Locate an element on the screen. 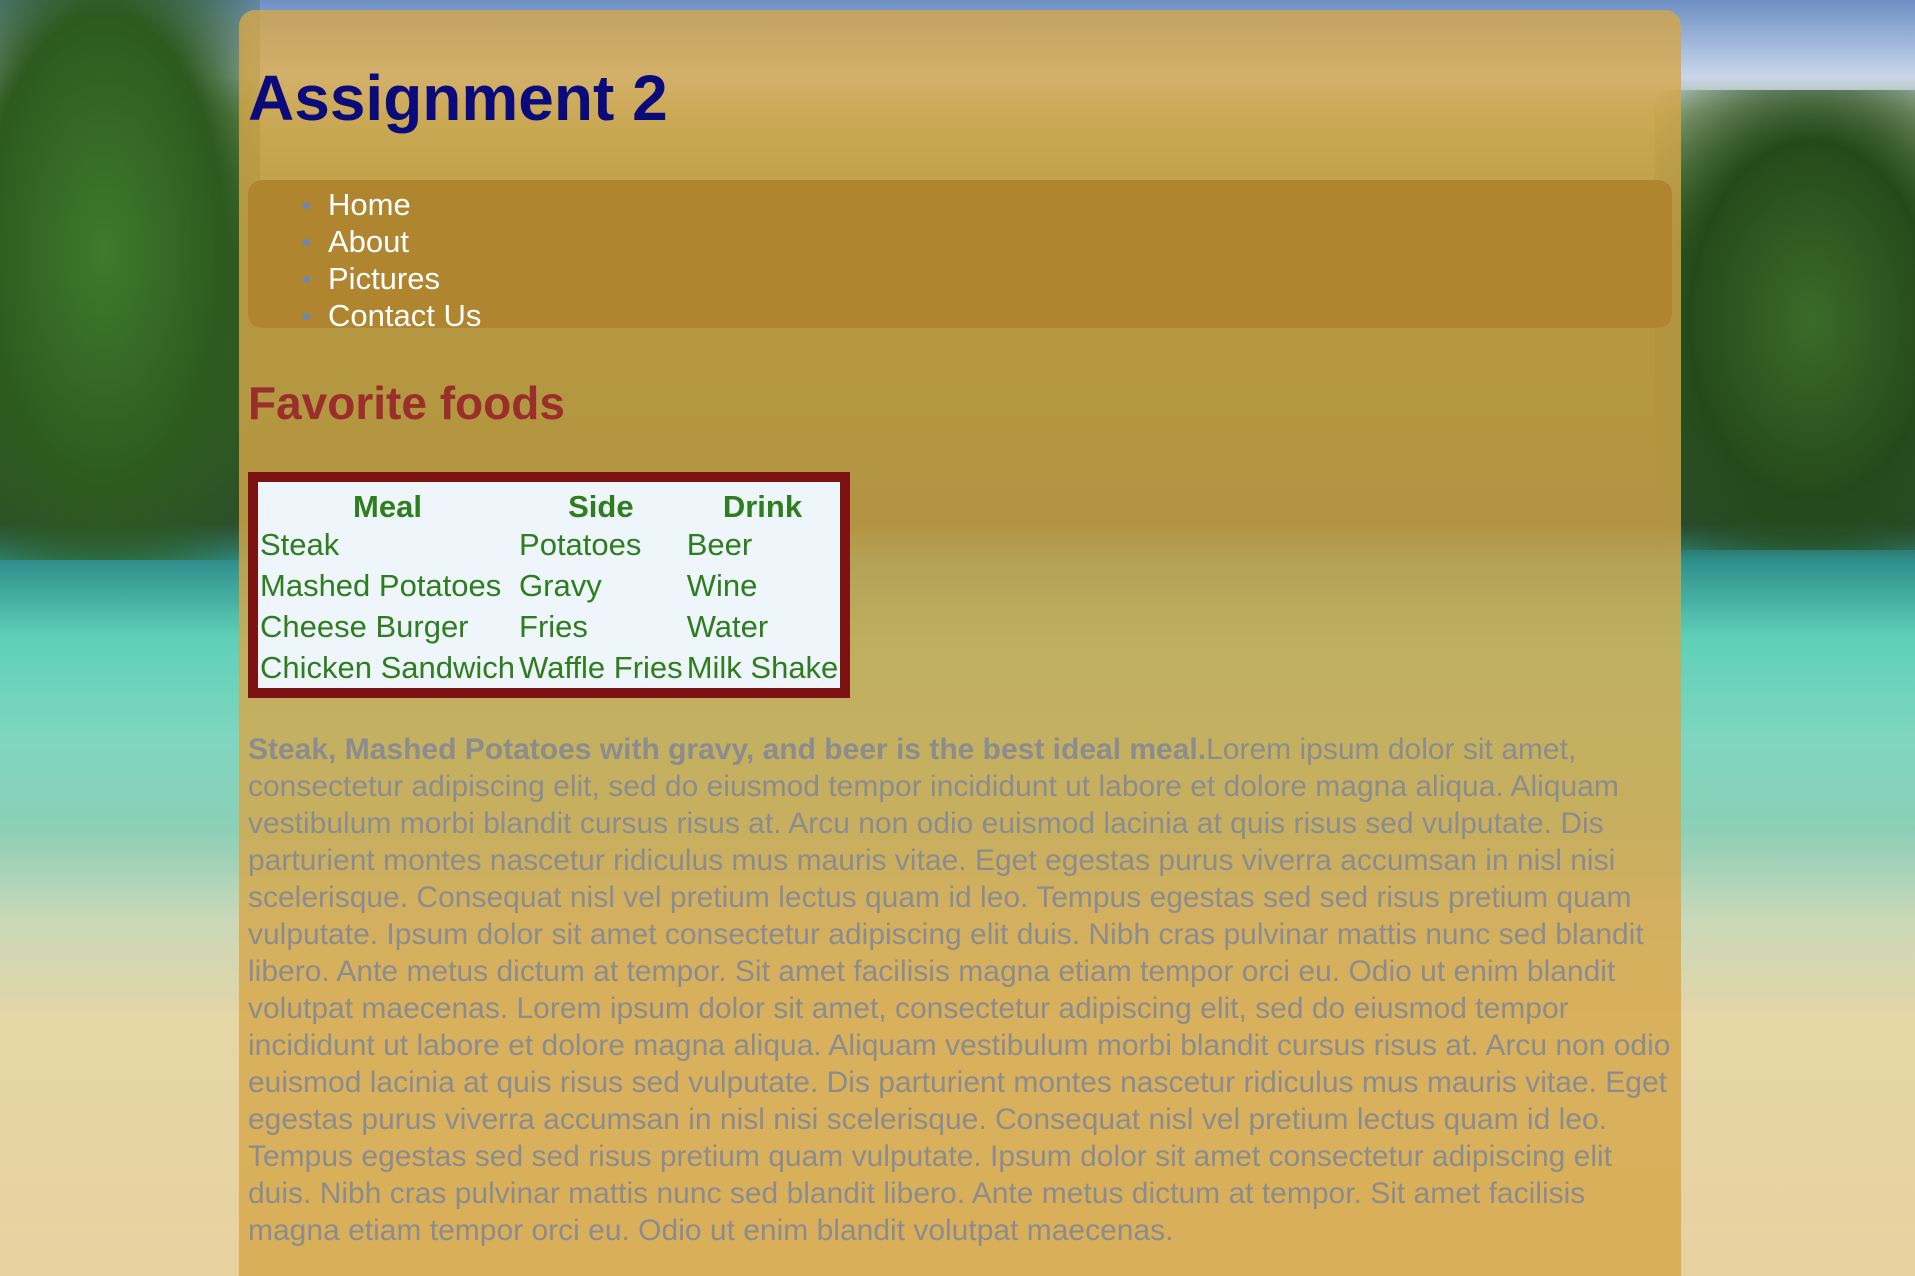 This screenshot has height=1276, width=1915. column-header-drink: Drink is located at coordinates (762, 506).